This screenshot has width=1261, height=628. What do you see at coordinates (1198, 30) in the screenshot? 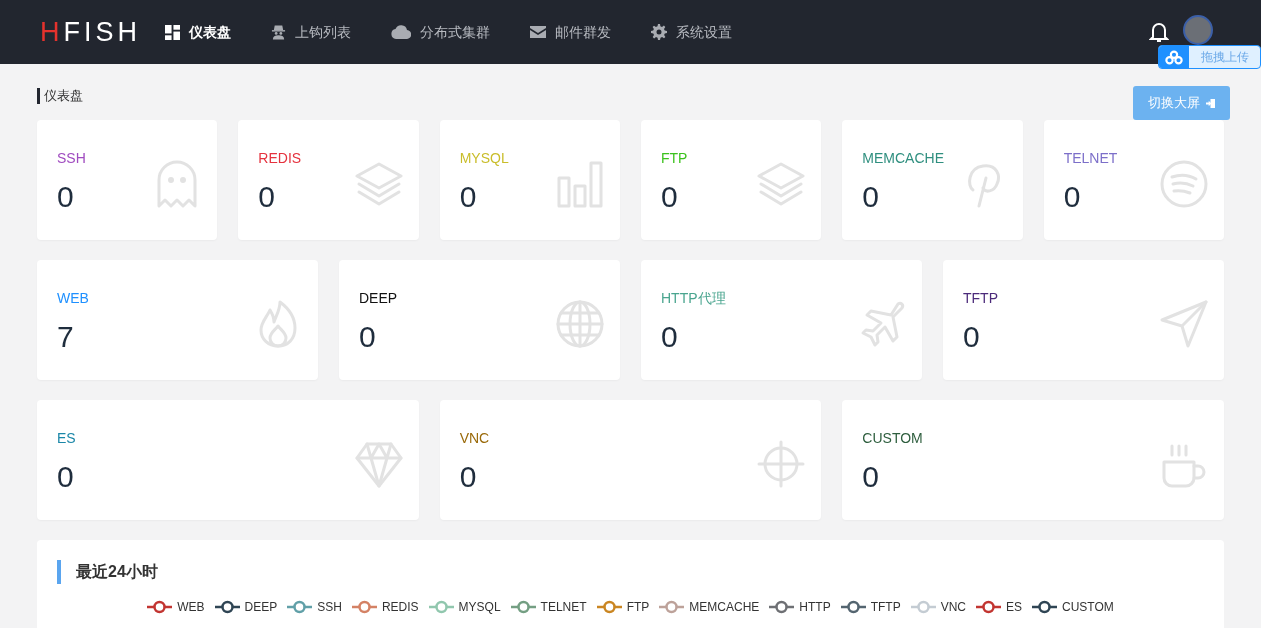
I see `user-avatar` at bounding box center [1198, 30].